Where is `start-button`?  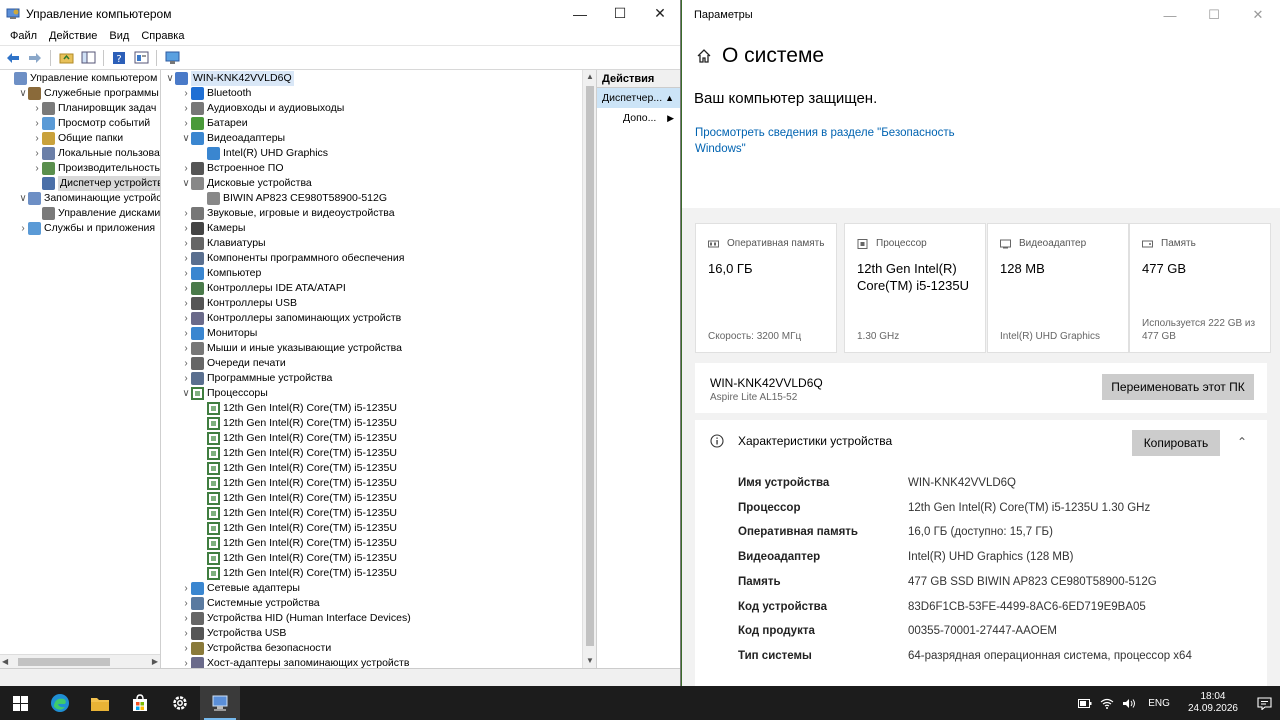 start-button is located at coordinates (20, 703).